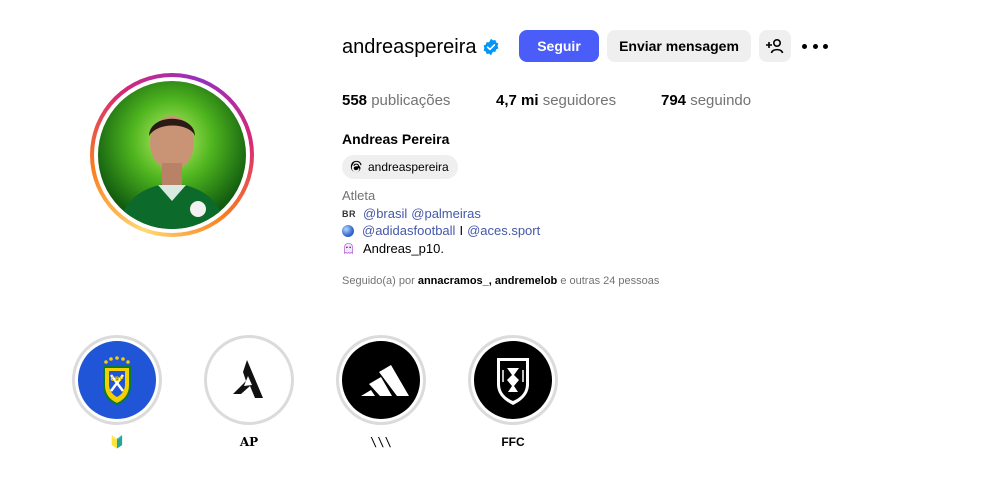  Describe the element at coordinates (408, 230) in the screenshot. I see `mention-link: @adidasfootball` at that location.